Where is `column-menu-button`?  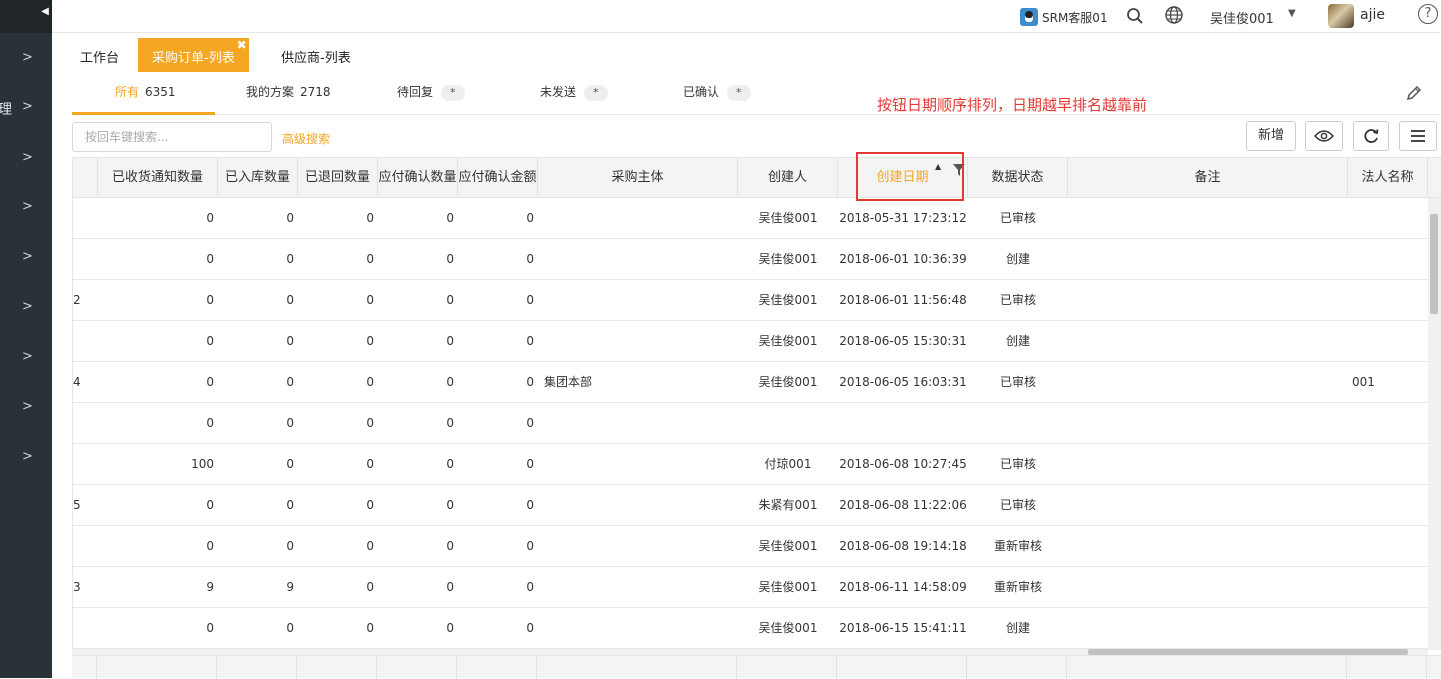 column-menu-button is located at coordinates (1418, 136).